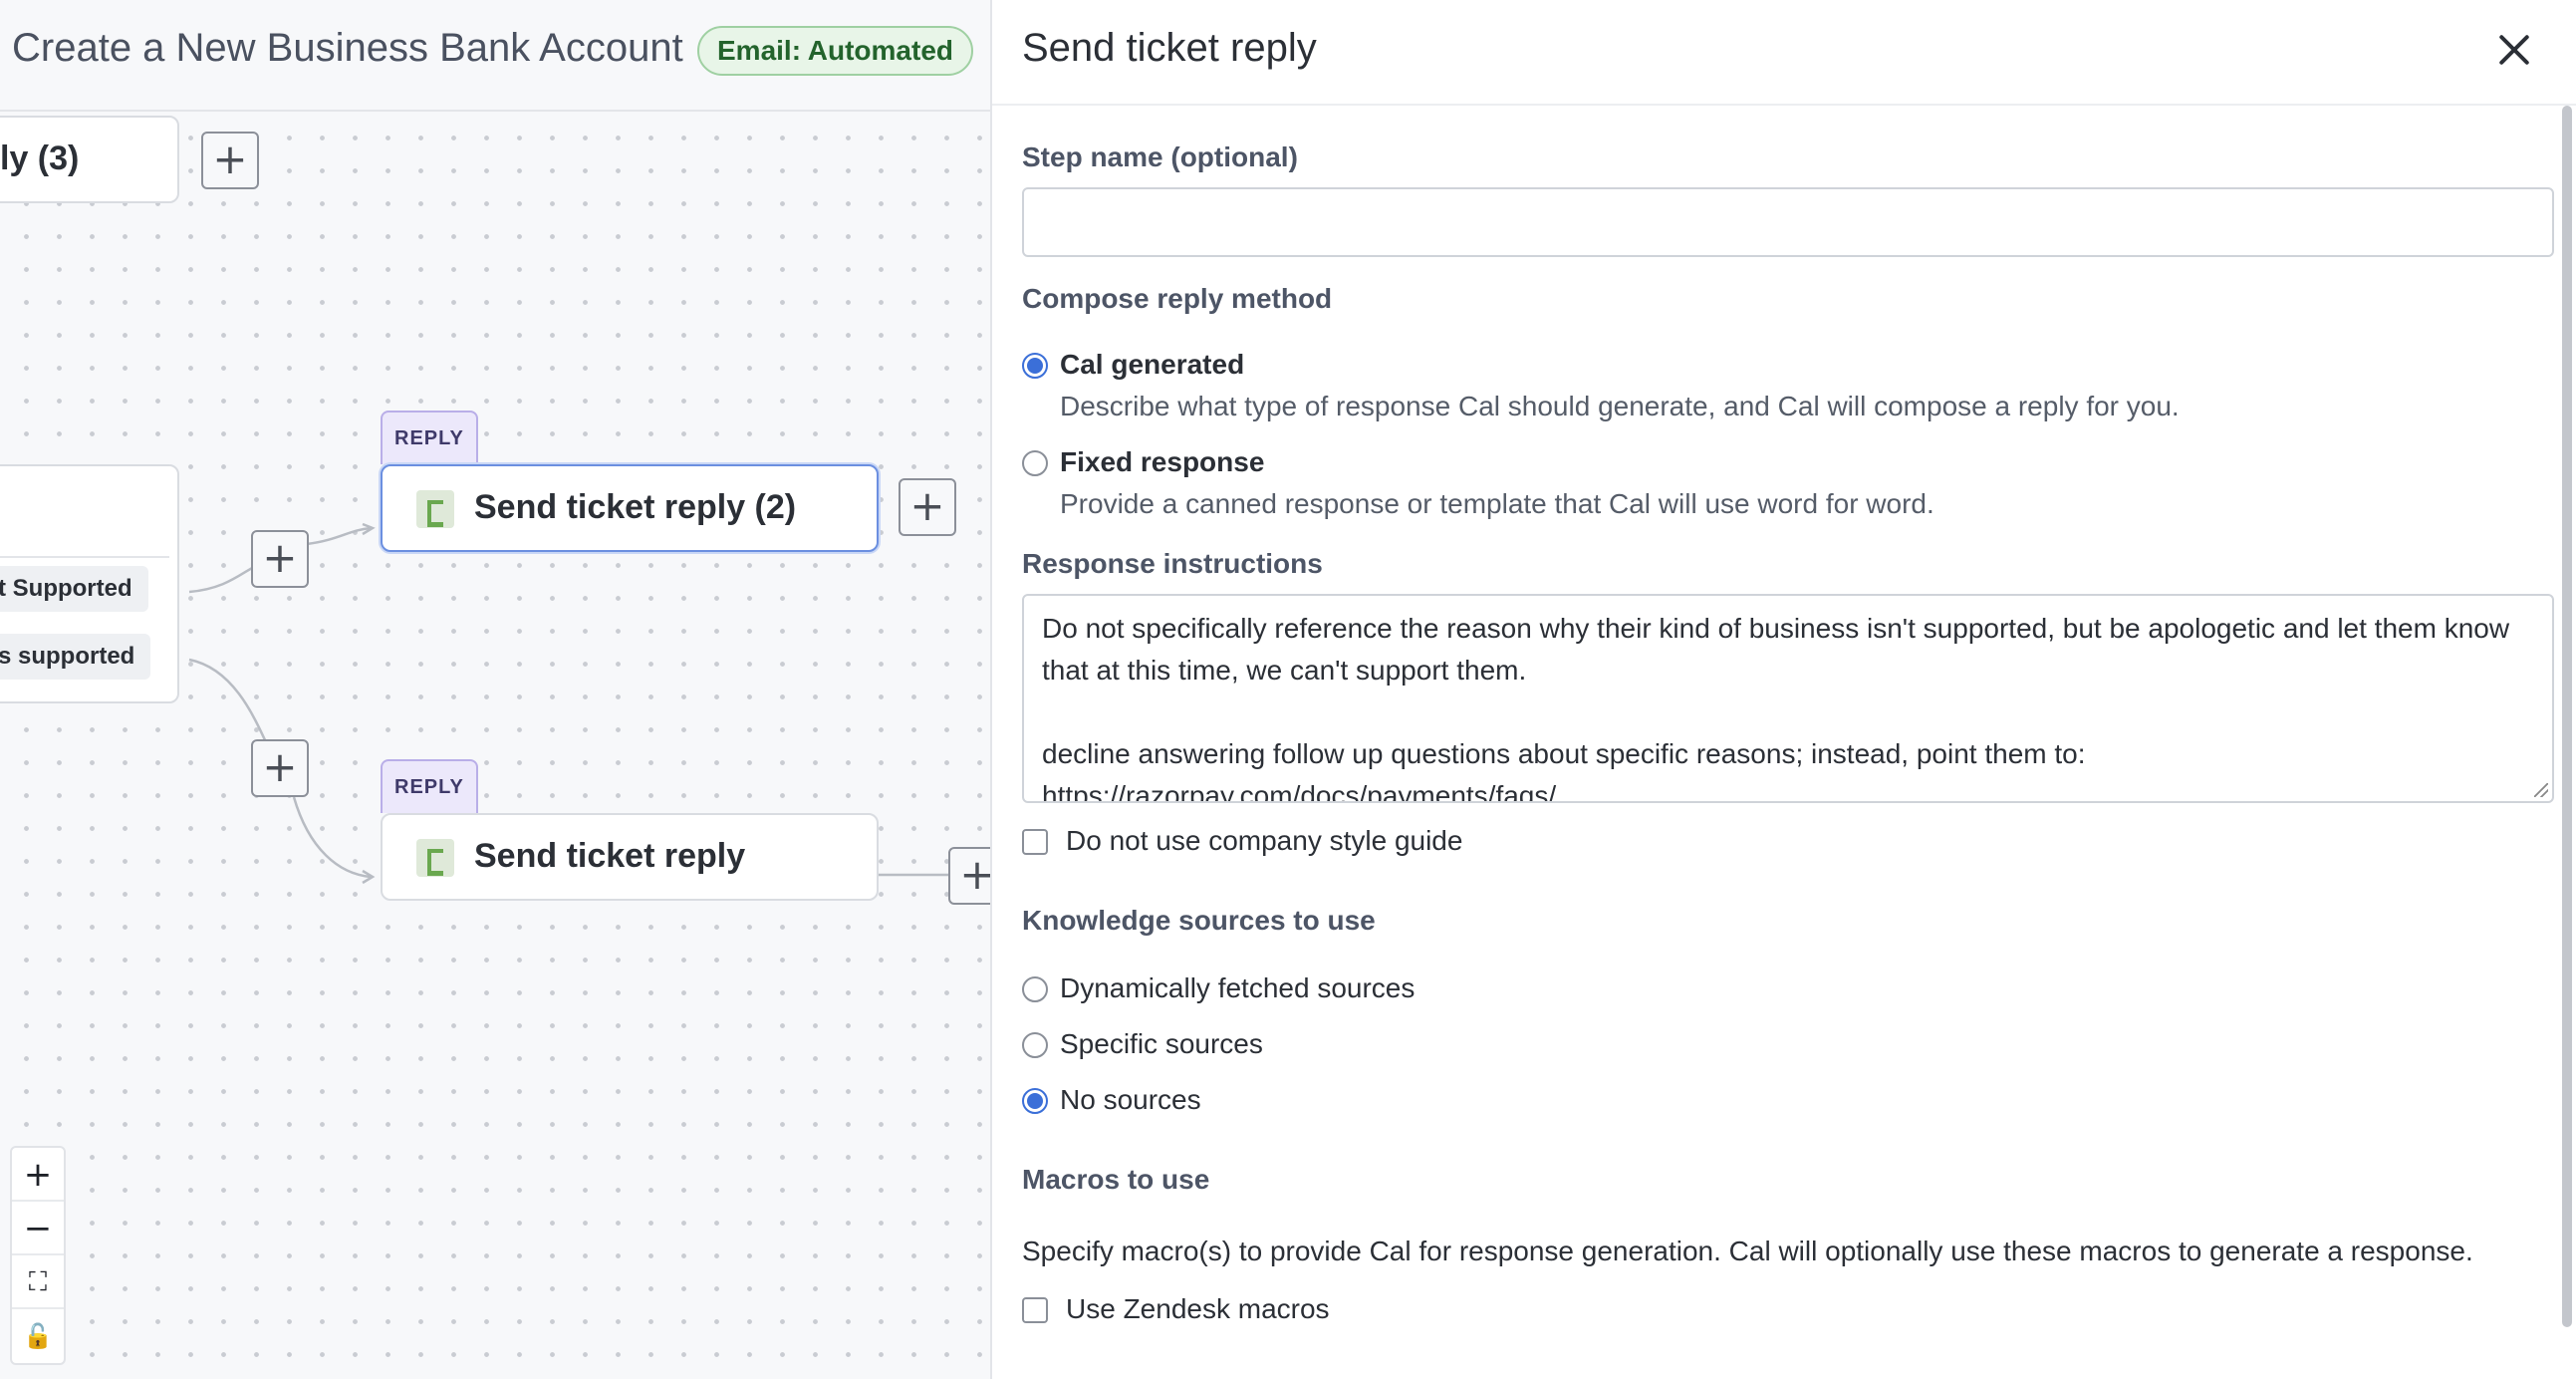  I want to click on node-title: Send ticket reply, so click(610, 856).